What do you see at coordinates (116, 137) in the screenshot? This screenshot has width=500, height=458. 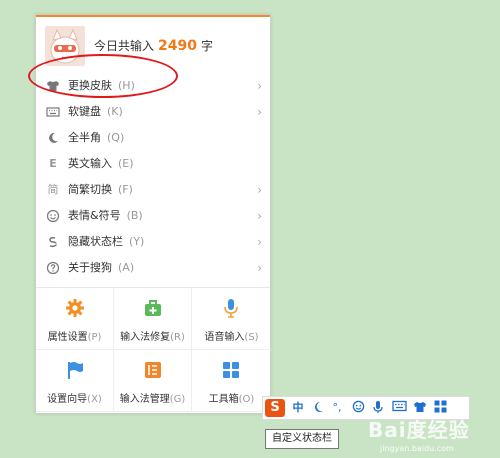 I see `menu-item-shortcut: (Q)` at bounding box center [116, 137].